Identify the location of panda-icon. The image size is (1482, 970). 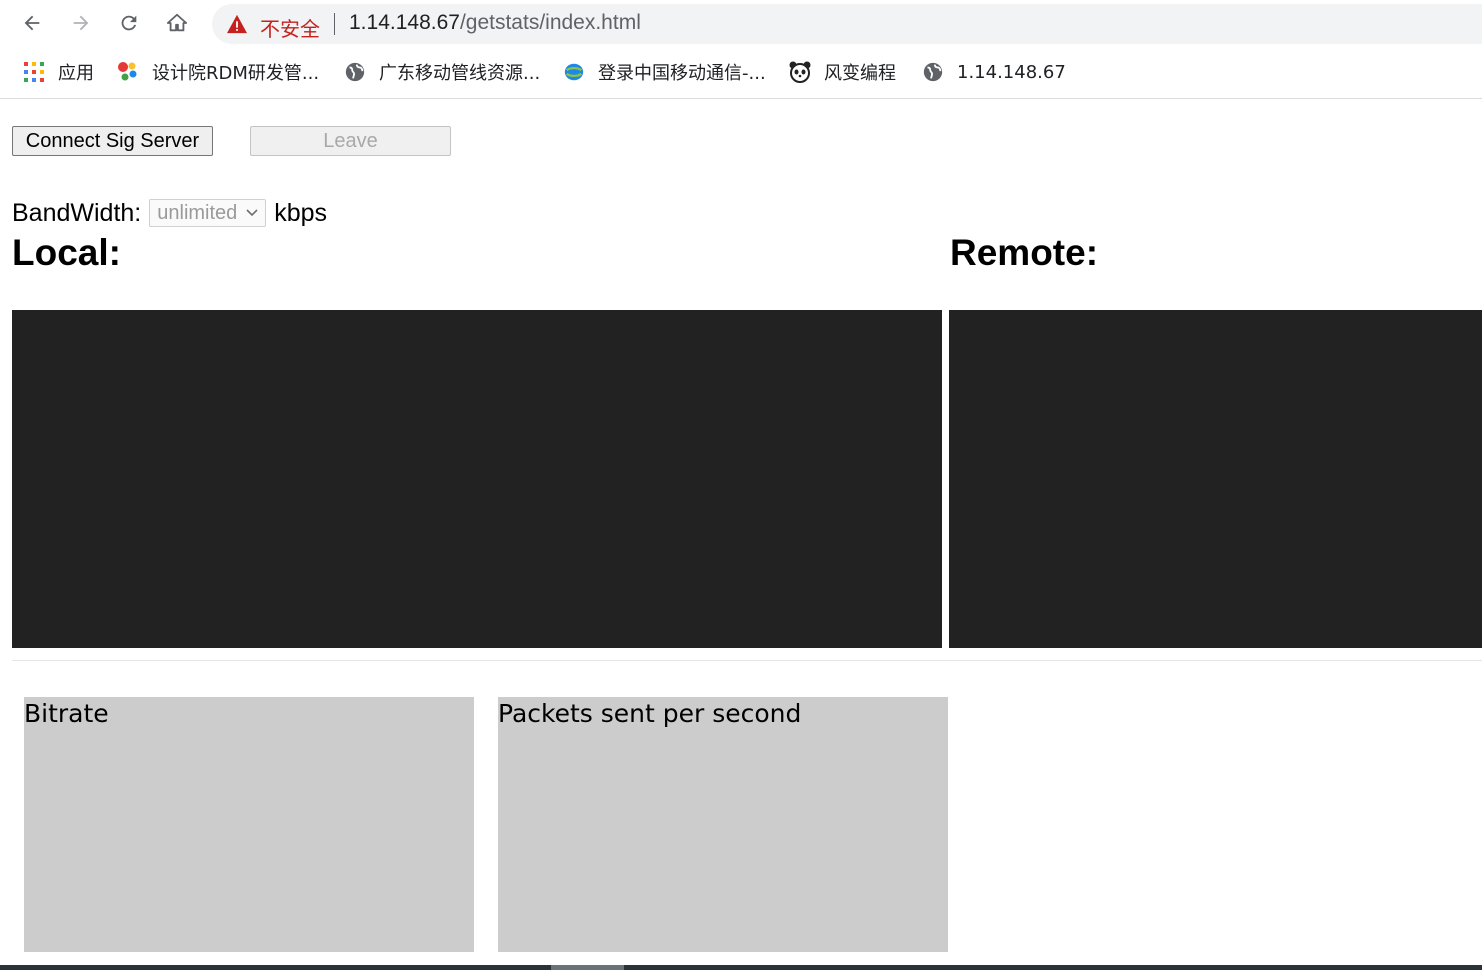
(800, 72).